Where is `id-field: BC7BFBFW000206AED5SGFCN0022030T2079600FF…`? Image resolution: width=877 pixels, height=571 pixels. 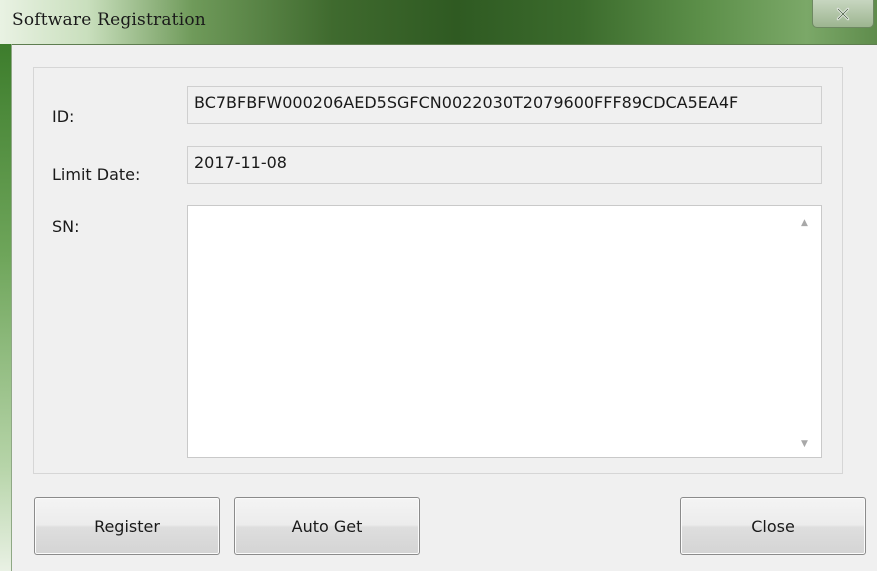
id-field: BC7BFBFW000206AED5SGFCN0022030T2079600FF… is located at coordinates (504, 105).